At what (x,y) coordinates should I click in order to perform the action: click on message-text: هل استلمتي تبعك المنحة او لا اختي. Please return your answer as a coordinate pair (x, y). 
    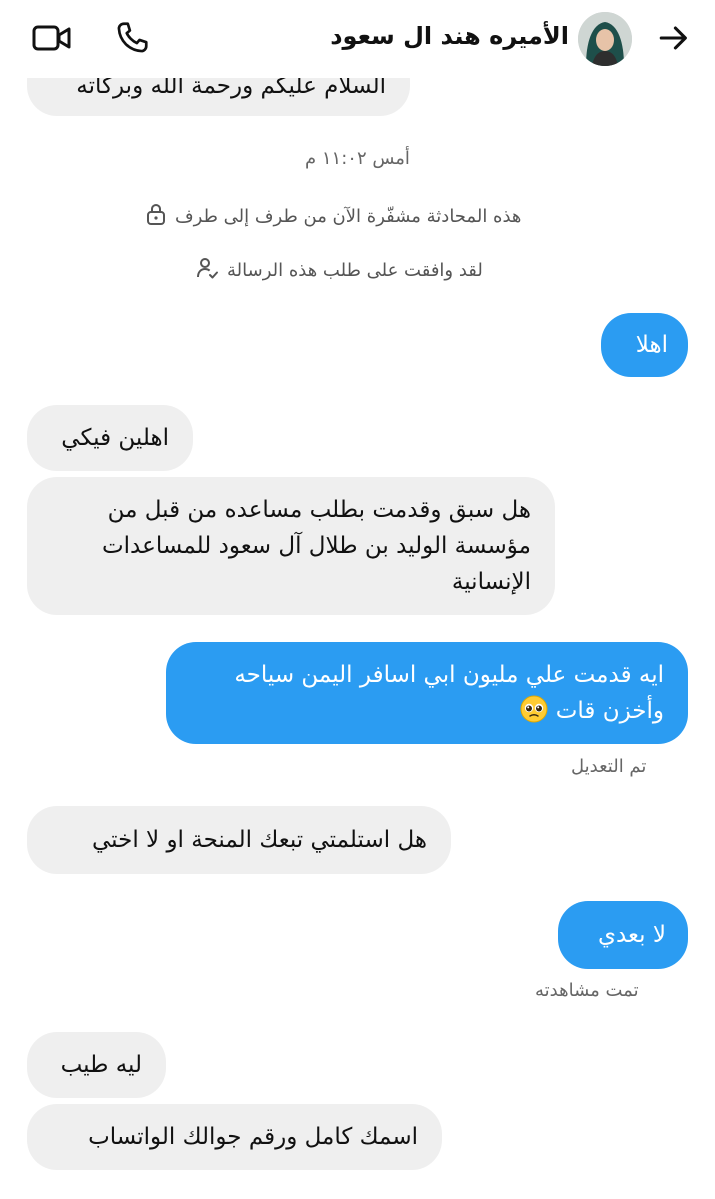
    Looking at the image, I should click on (259, 840).